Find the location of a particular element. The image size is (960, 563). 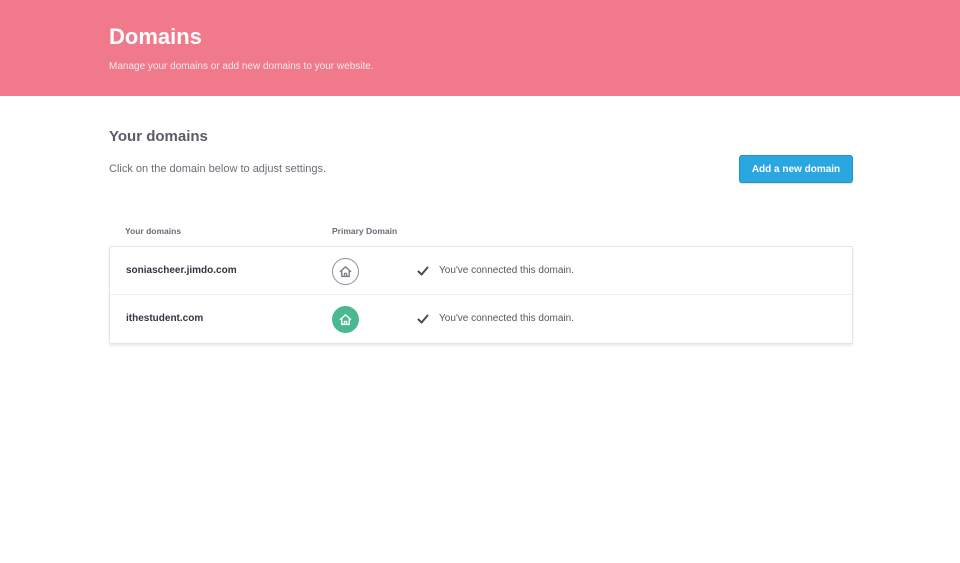

column-header-primary: Primary Domain is located at coordinates (365, 231).